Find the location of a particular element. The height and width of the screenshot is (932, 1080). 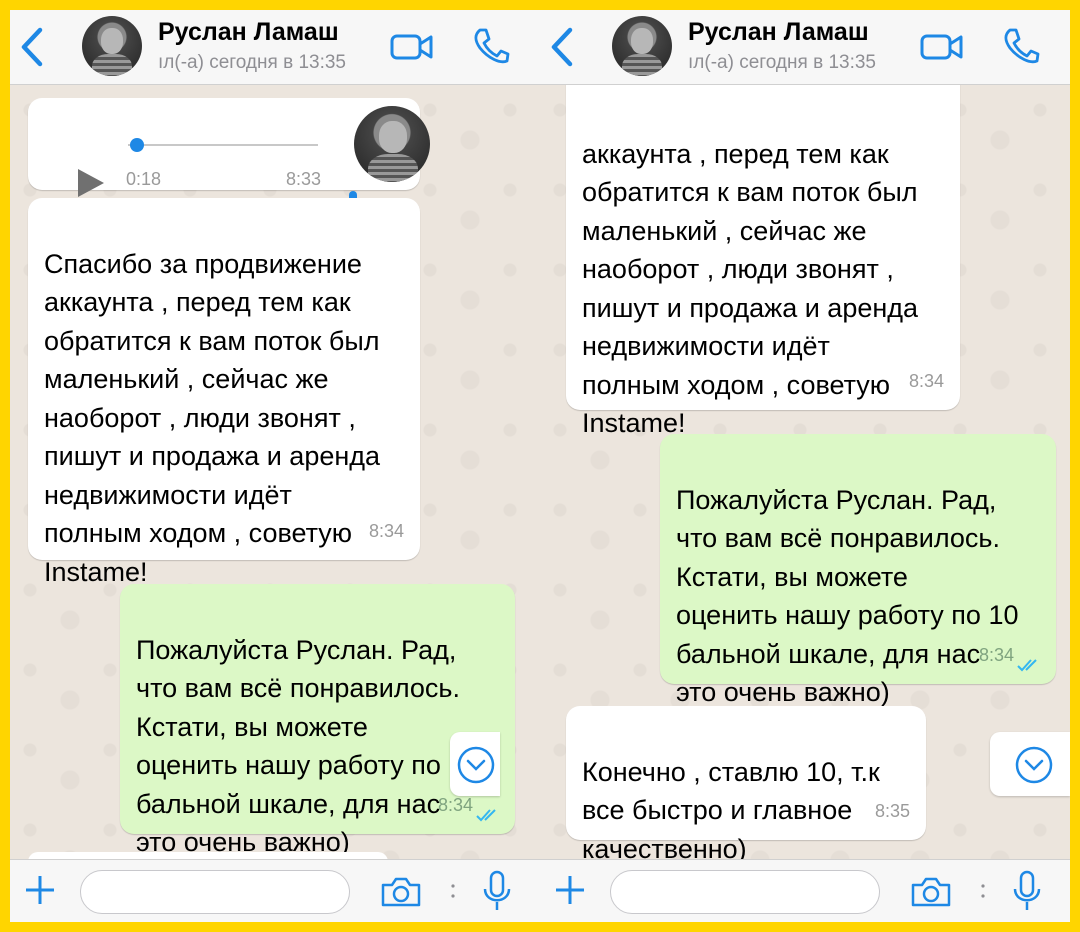

voice-message-bubble: 0:18 8:33 is located at coordinates (229, 157).